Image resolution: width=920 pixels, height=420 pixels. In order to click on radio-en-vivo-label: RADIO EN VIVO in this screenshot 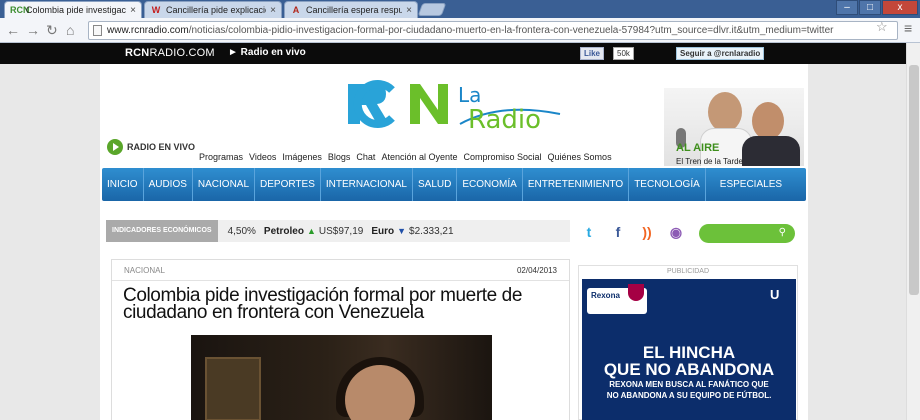, I will do `click(161, 147)`.